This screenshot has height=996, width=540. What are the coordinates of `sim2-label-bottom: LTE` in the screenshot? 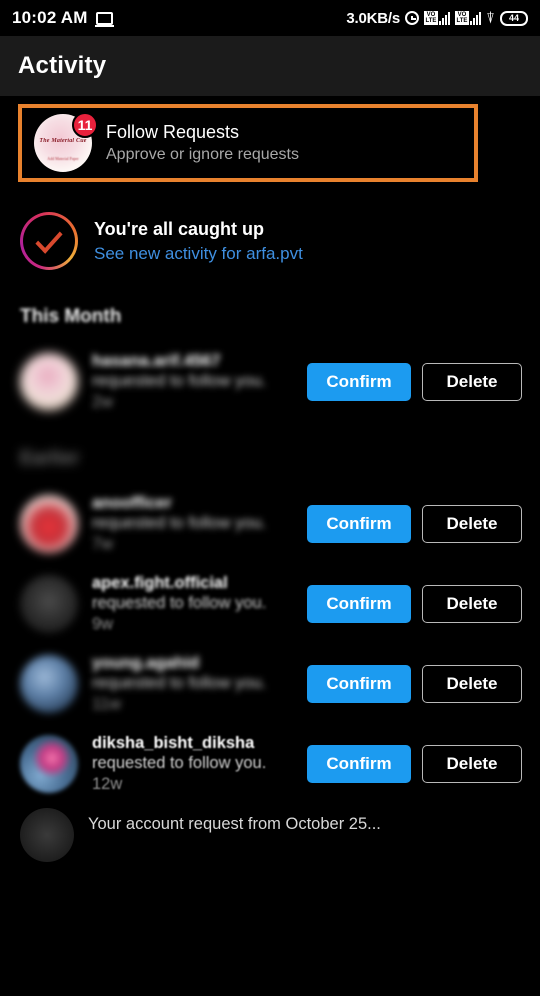 It's located at (462, 21).